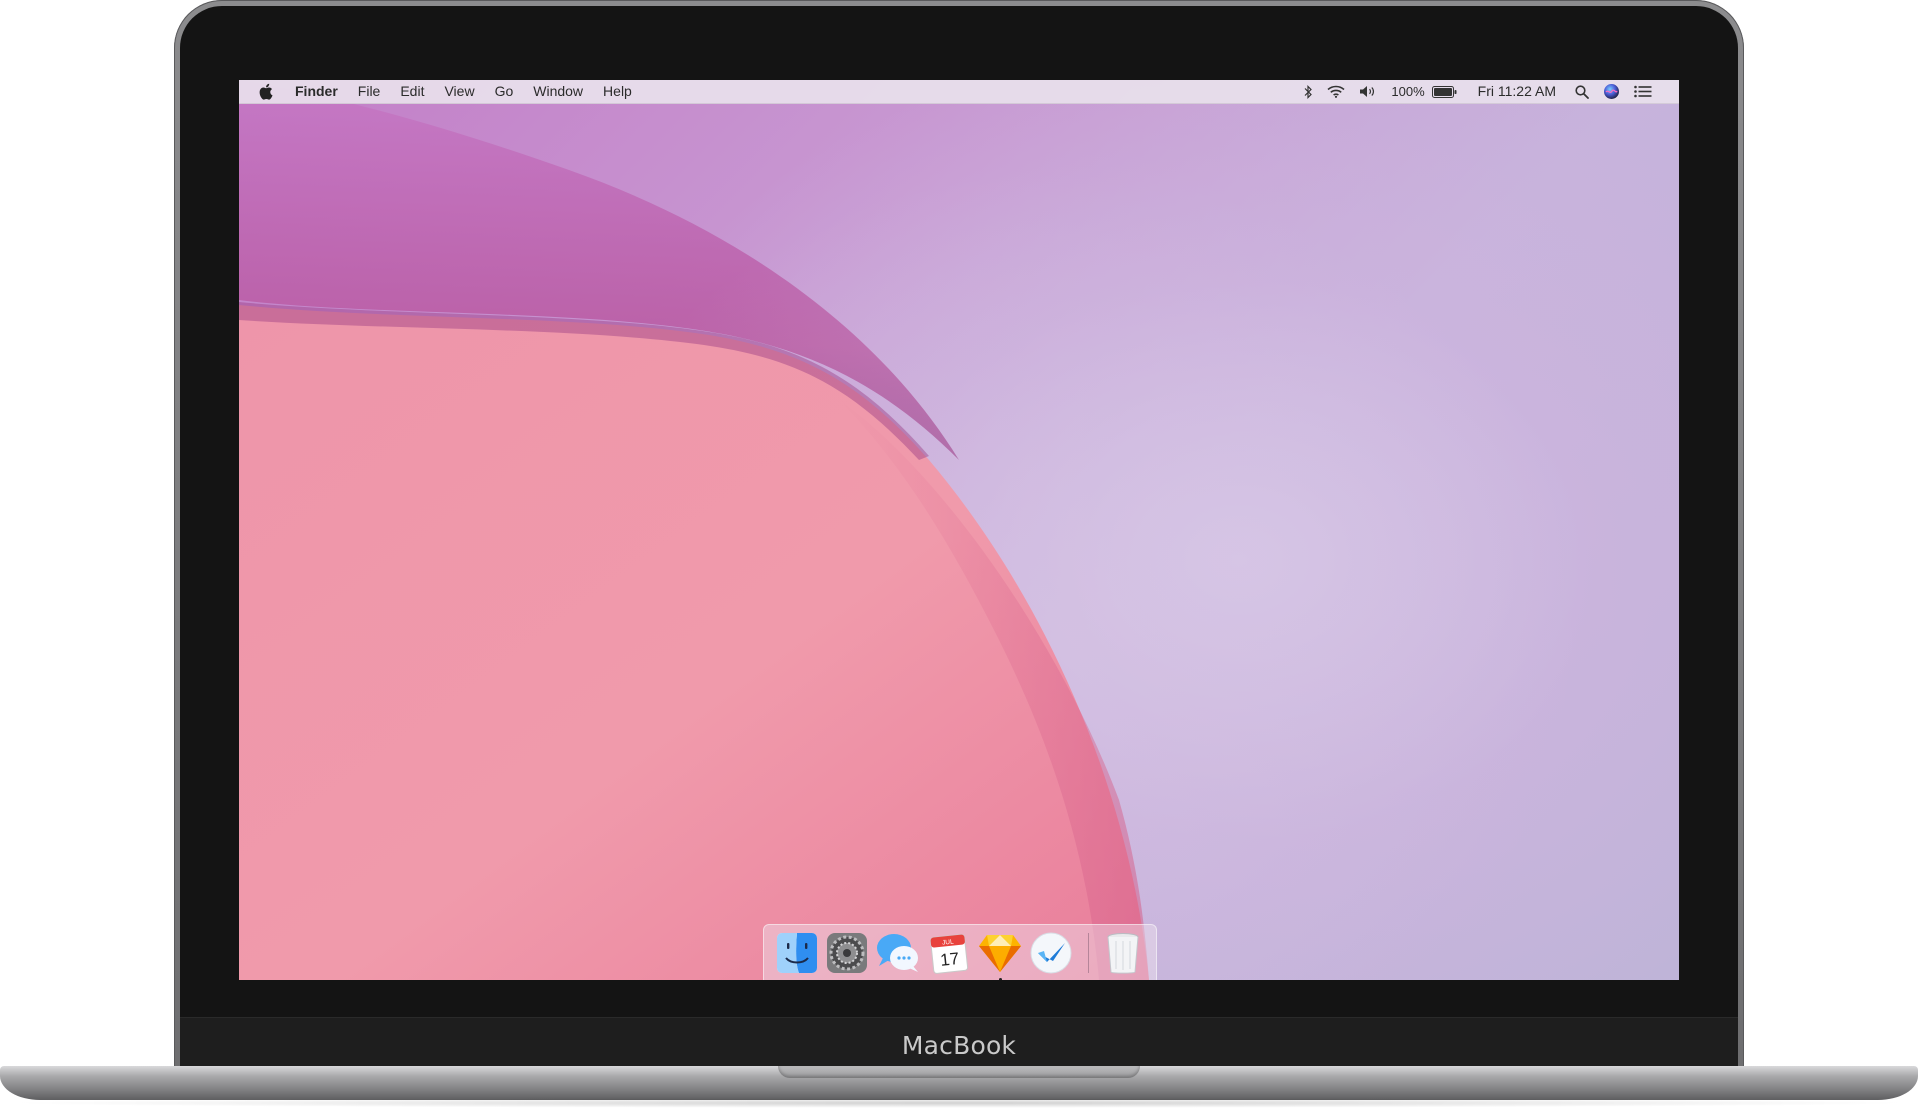 The width and height of the screenshot is (1918, 1115). Describe the element at coordinates (959, 1045) in the screenshot. I see `device-brand-label: MacBook` at that location.